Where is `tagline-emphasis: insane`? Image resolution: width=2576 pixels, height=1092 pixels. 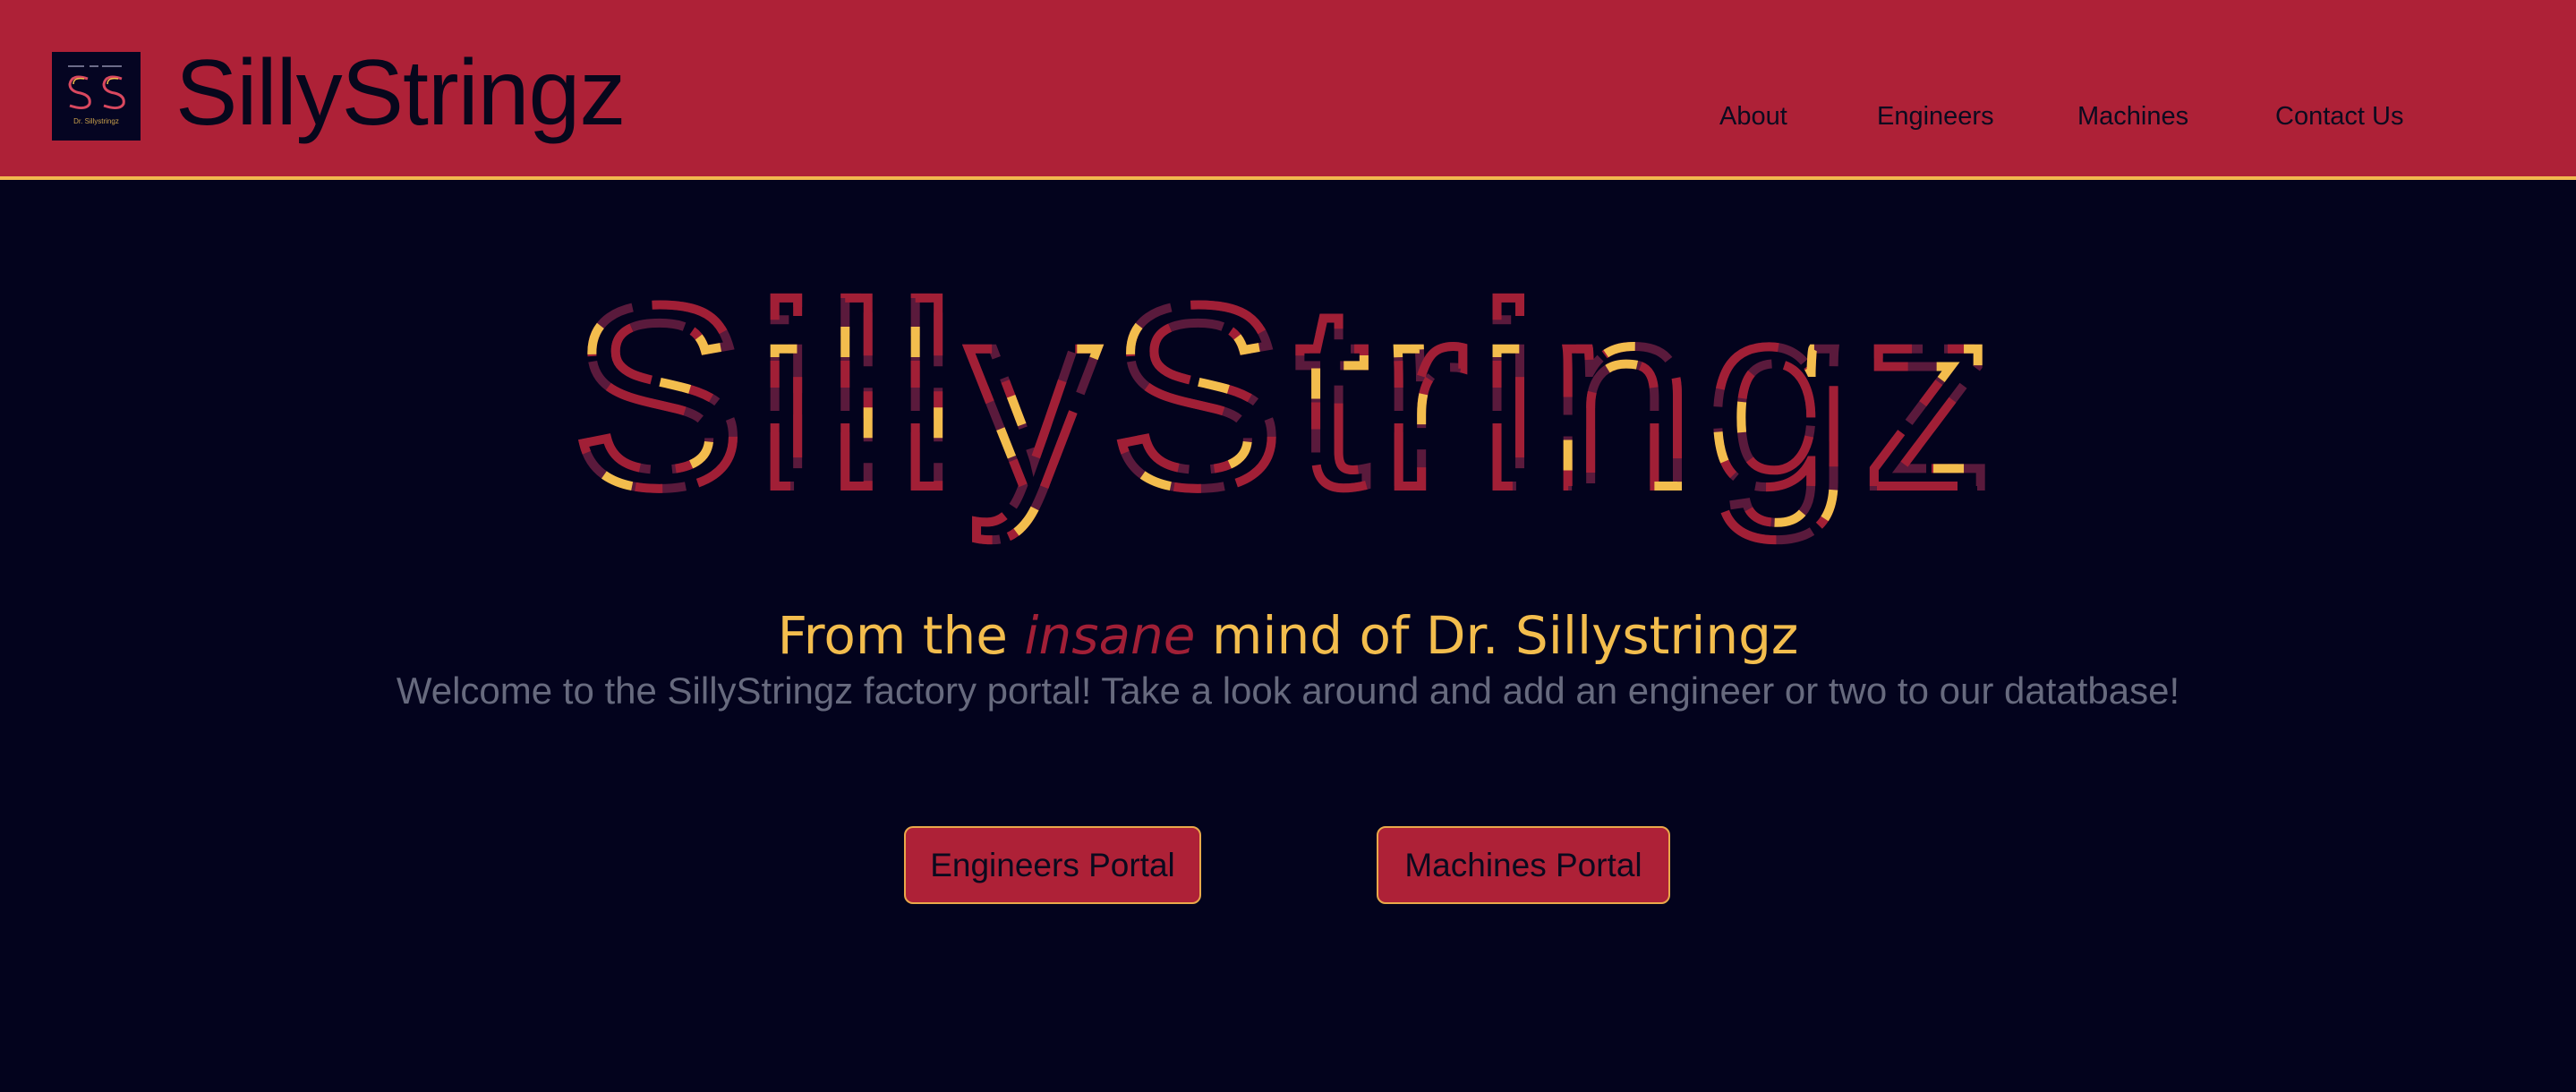
tagline-emphasis: insane is located at coordinates (1110, 635).